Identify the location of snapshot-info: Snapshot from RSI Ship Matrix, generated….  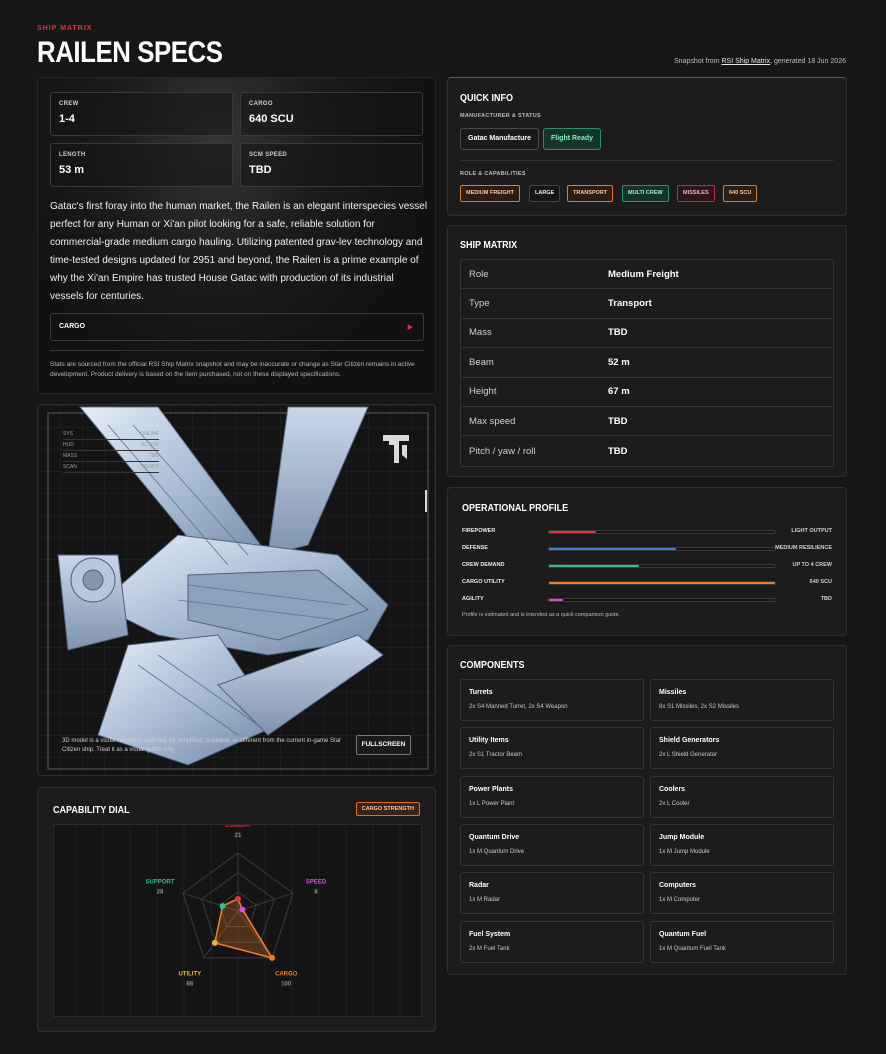
(760, 61).